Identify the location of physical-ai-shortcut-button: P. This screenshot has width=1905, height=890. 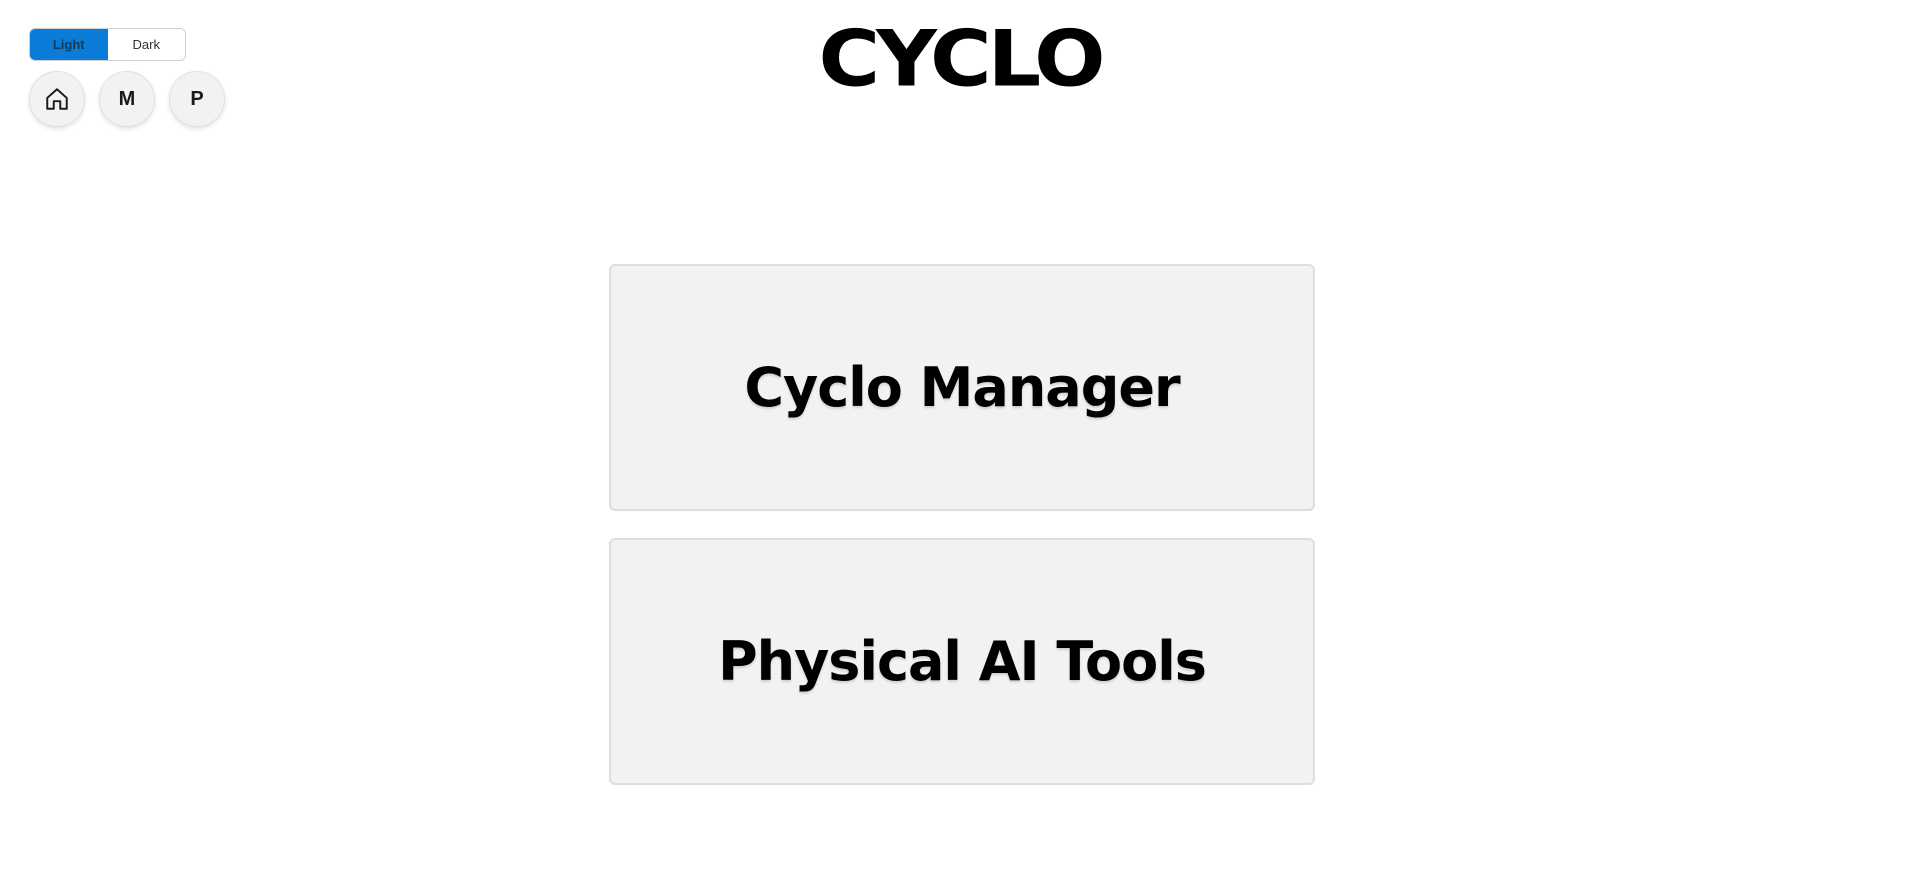
(197, 99).